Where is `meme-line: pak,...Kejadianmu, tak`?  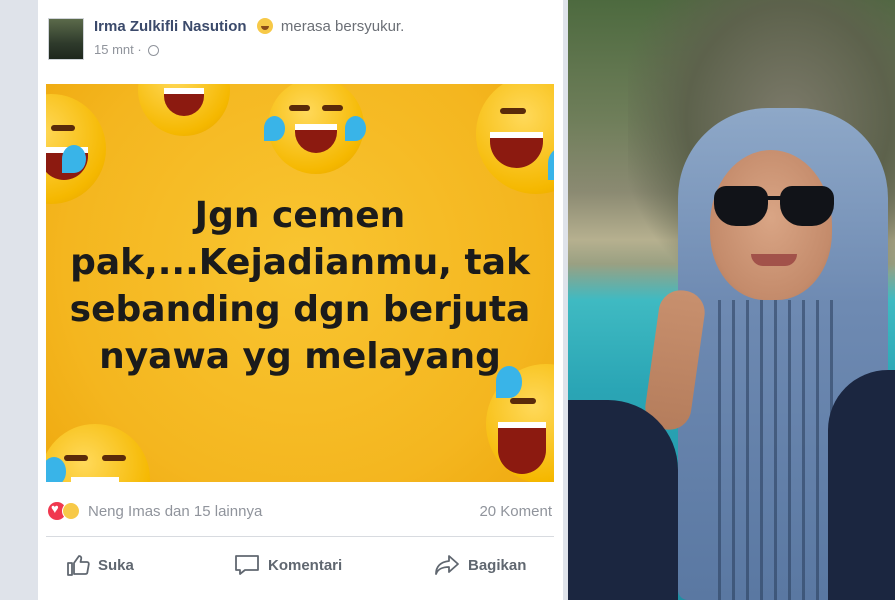 meme-line: pak,...Kejadianmu, tak is located at coordinates (300, 262).